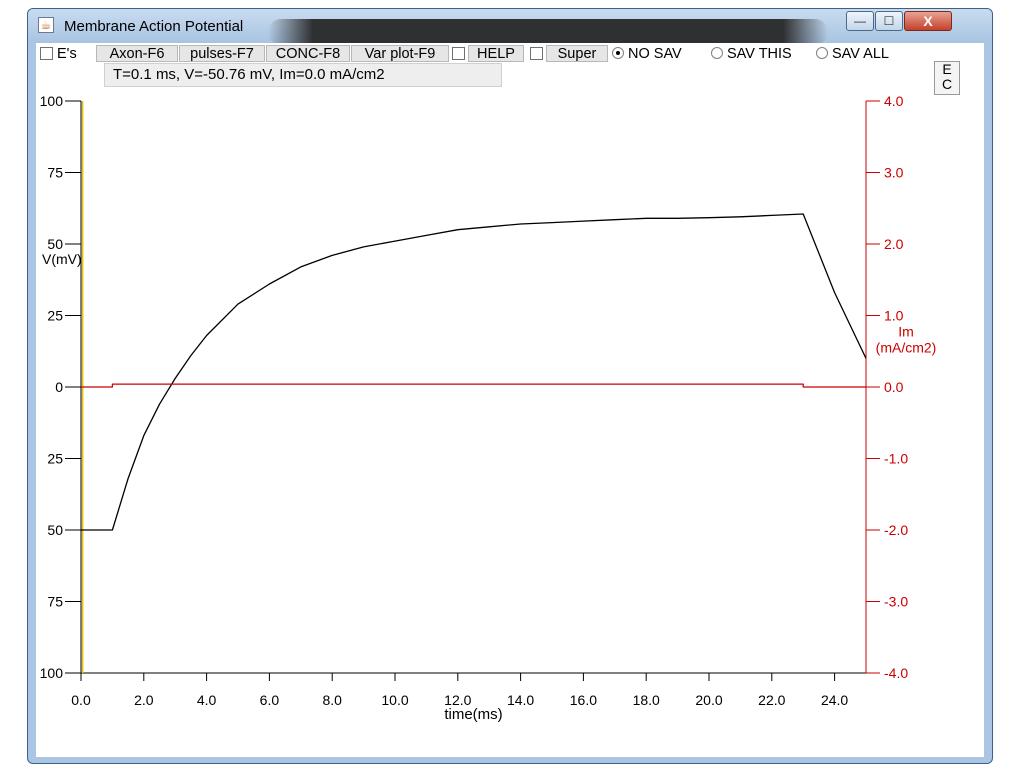  What do you see at coordinates (708, 700) in the screenshot?
I see `x-tick-label: 20.0` at bounding box center [708, 700].